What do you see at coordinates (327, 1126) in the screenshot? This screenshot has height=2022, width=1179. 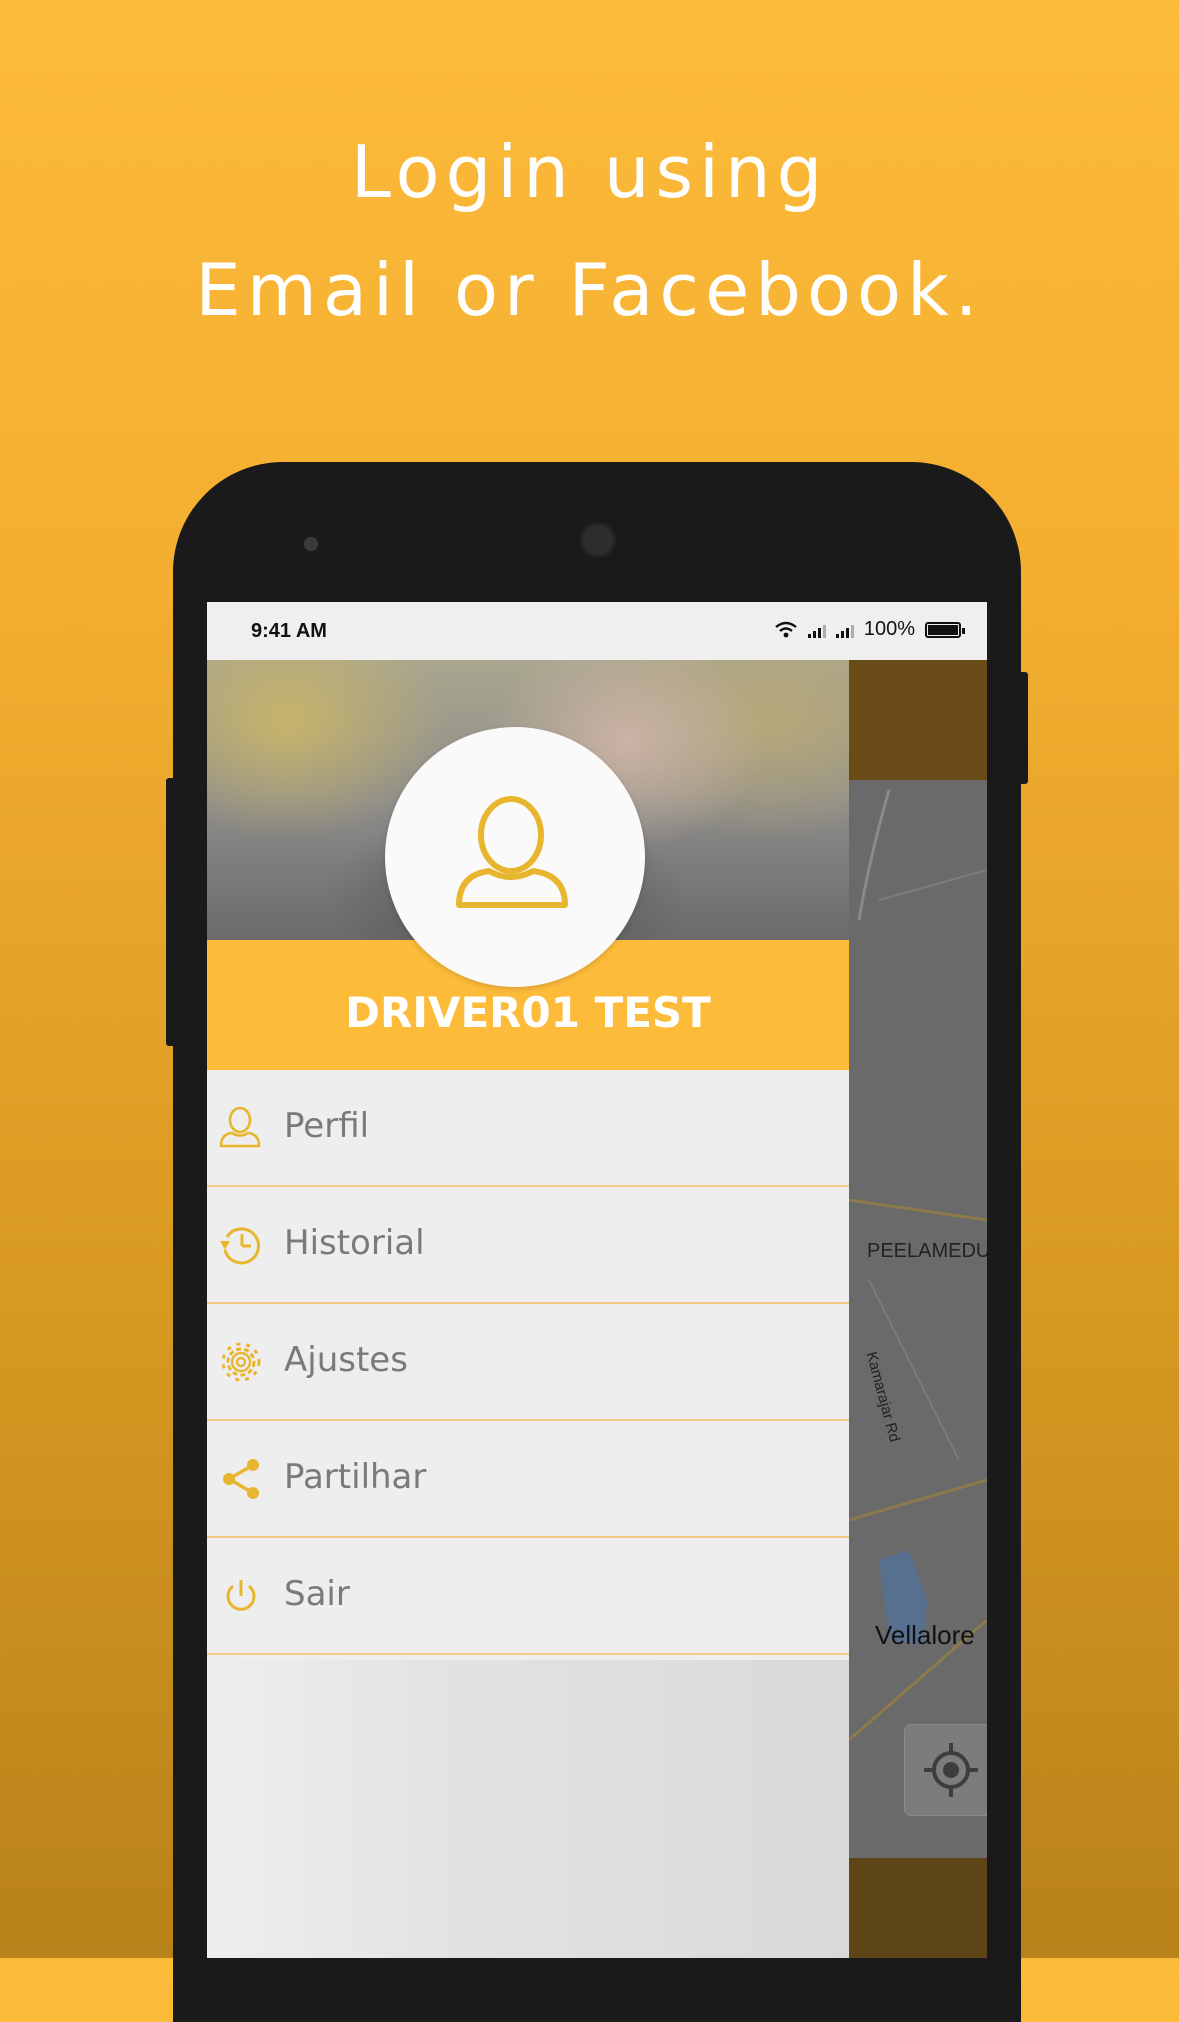 I see `menu-label-perfil: Perfil` at bounding box center [327, 1126].